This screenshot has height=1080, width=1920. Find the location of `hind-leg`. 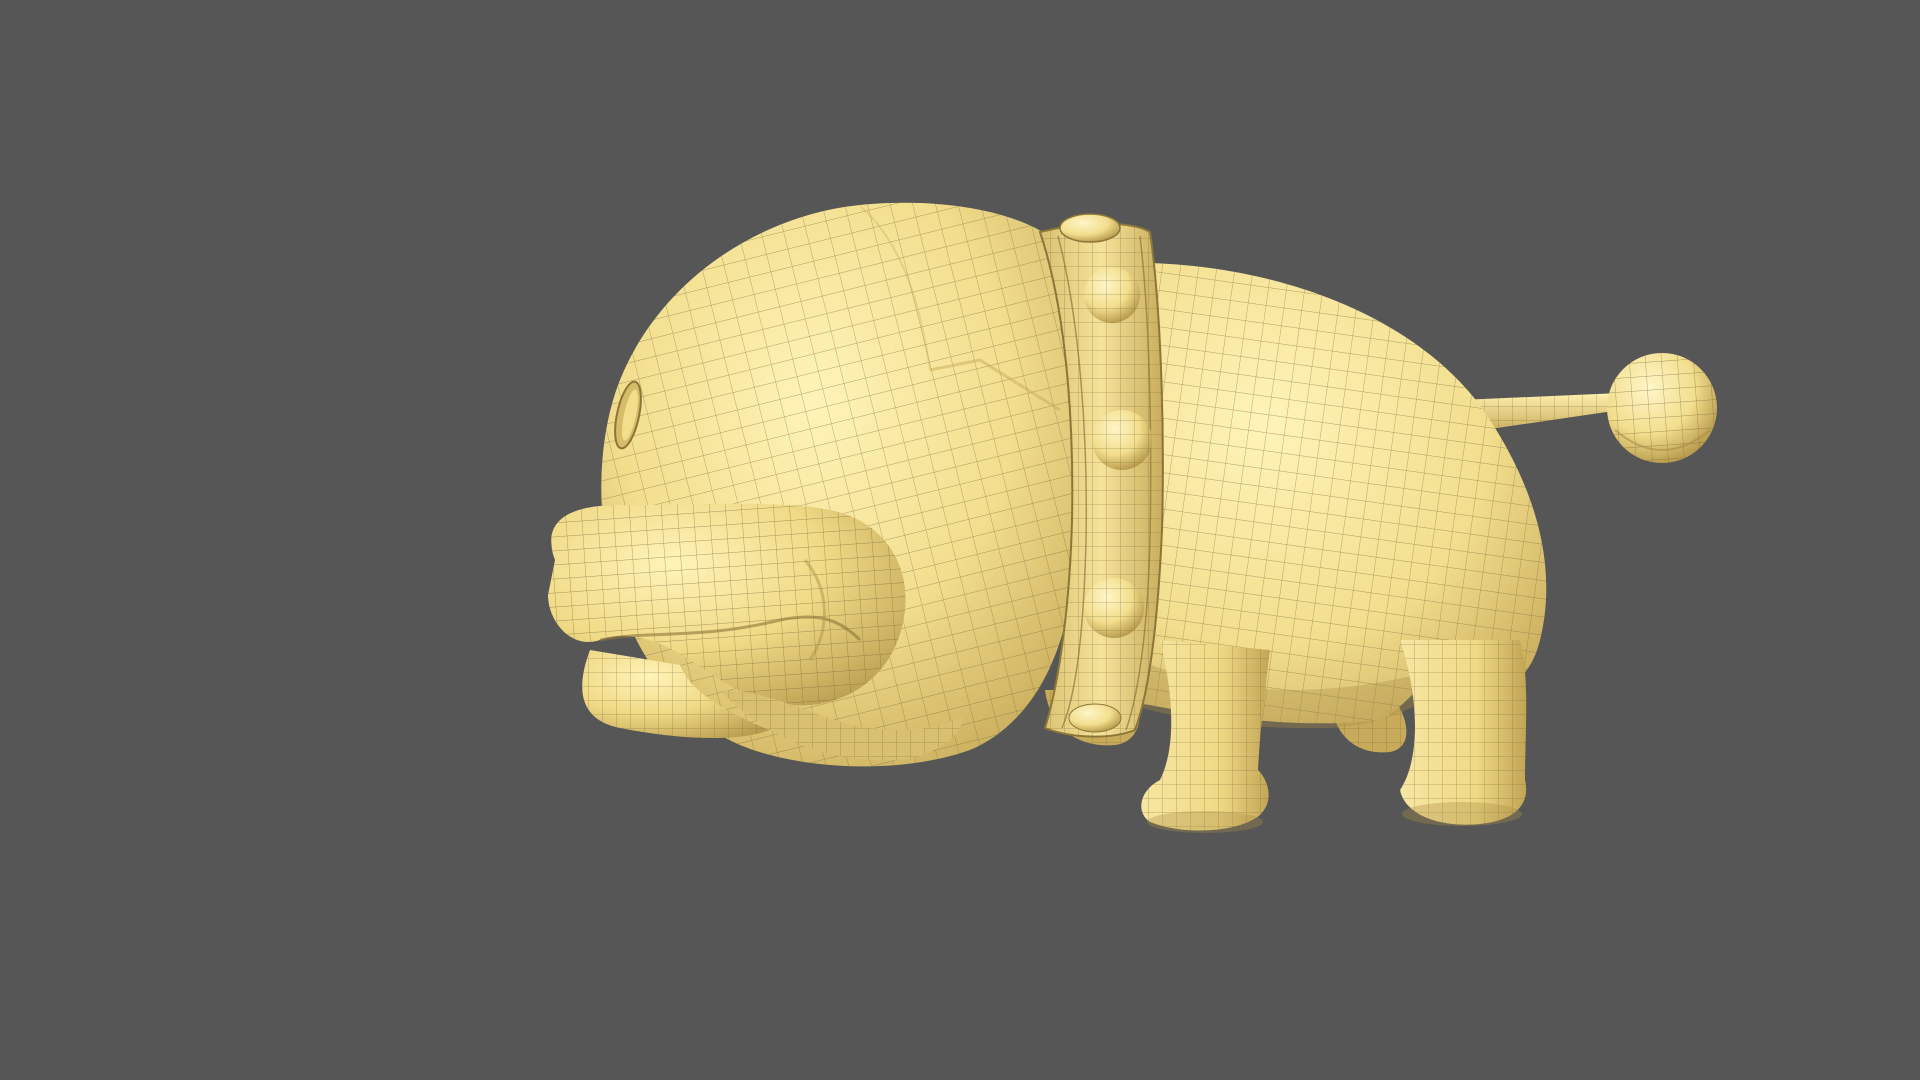

hind-leg is located at coordinates (1463, 733).